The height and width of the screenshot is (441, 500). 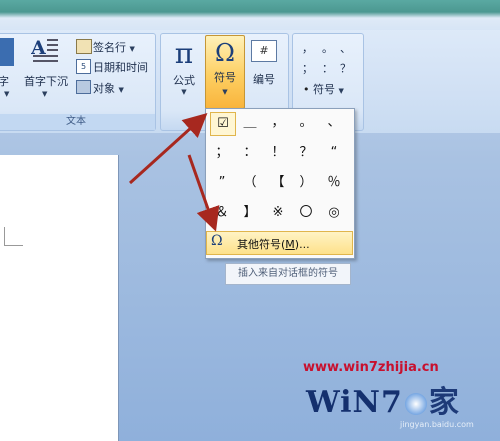 I want to click on arrow-to-symbol-button, so click(x=168, y=148).